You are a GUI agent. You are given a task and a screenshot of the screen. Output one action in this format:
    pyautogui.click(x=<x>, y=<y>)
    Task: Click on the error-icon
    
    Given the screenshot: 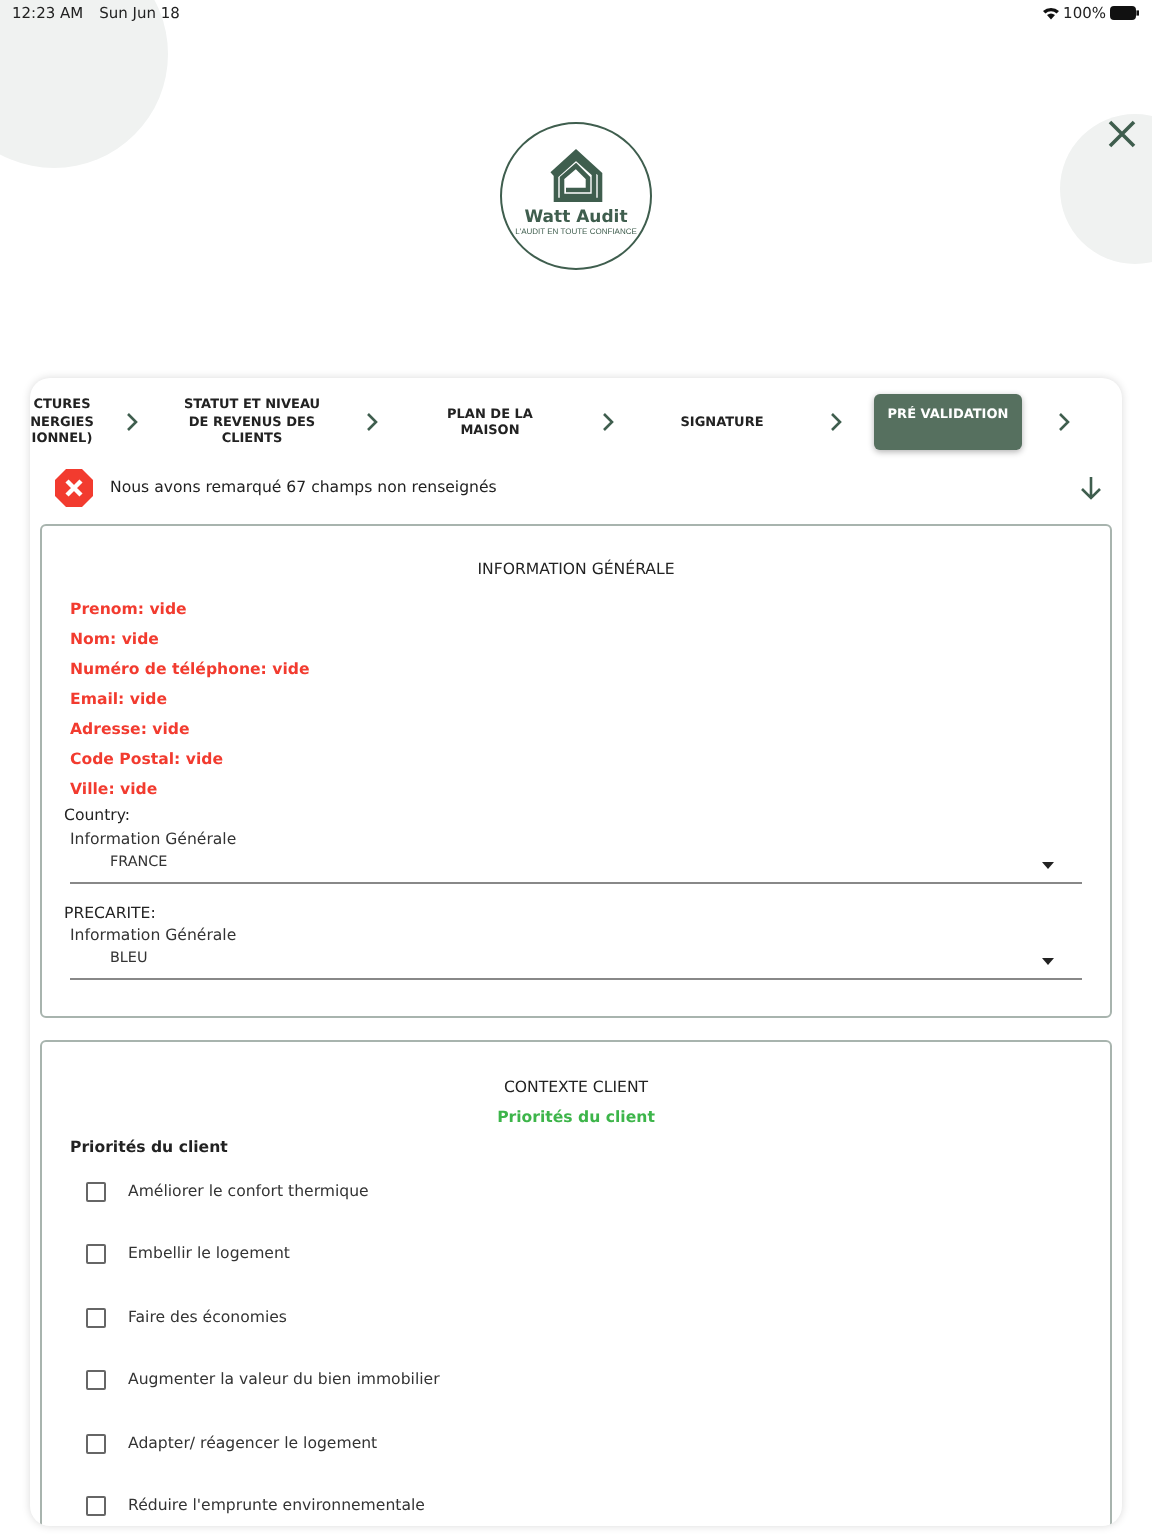 What is the action you would take?
    pyautogui.click(x=74, y=488)
    